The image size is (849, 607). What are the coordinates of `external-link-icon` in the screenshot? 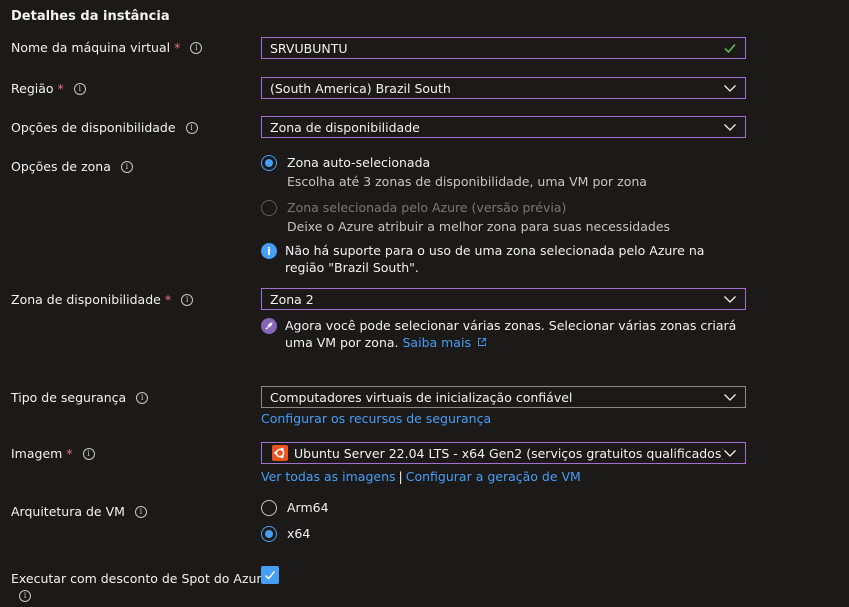 It's located at (482, 342).